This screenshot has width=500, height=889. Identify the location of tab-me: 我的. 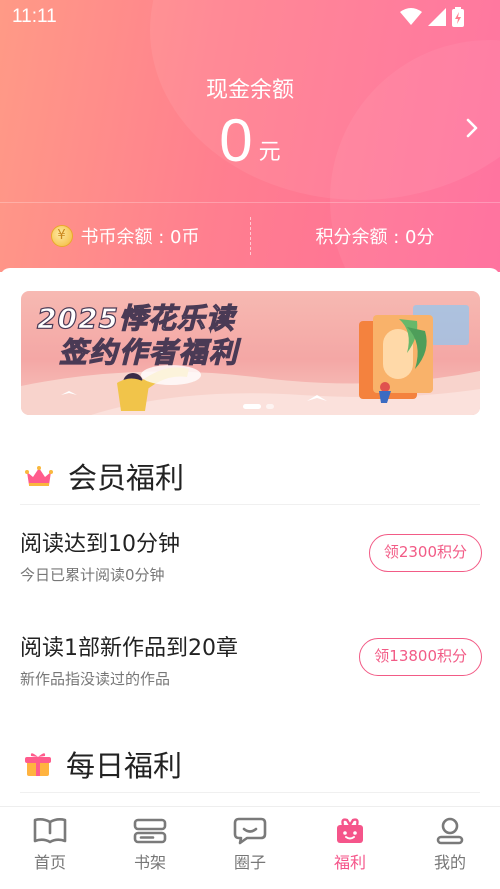
(450, 848).